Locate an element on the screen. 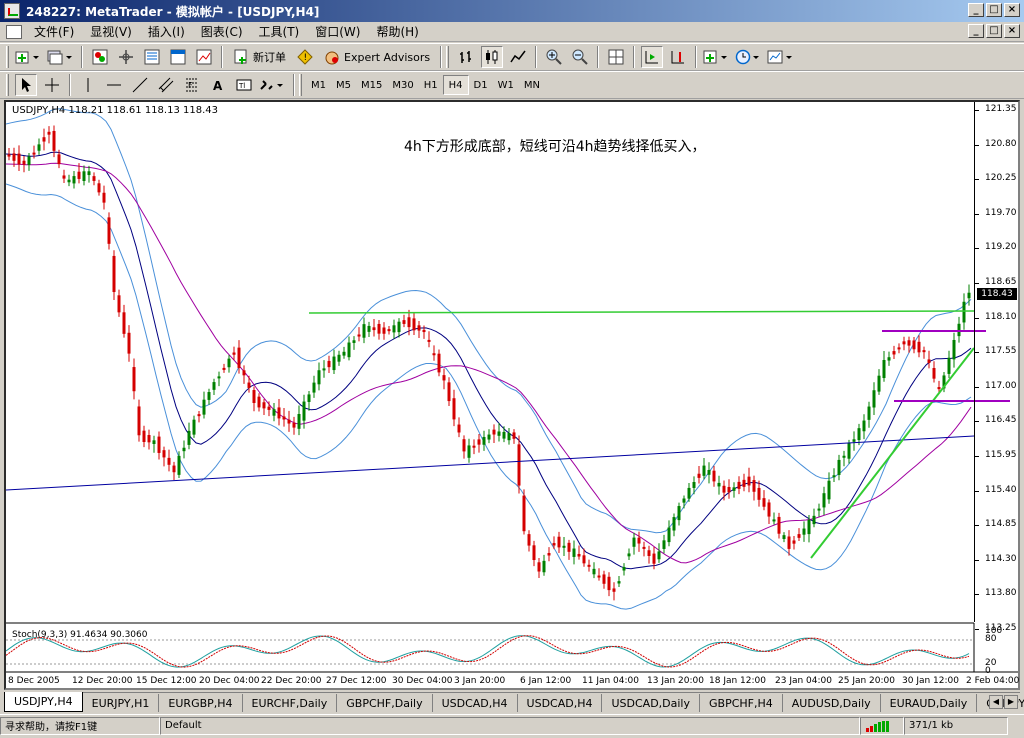 This screenshot has width=1024, height=738. indicators-button is located at coordinates (717, 57).